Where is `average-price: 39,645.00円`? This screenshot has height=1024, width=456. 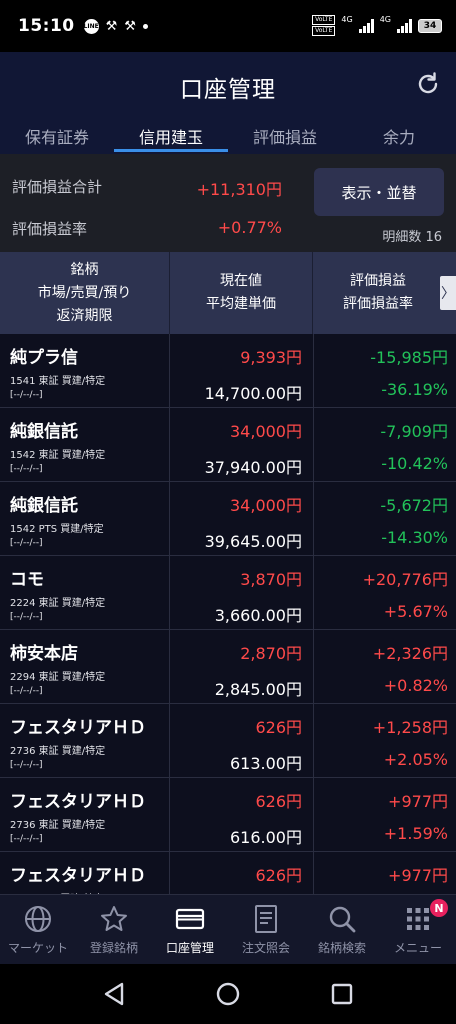 average-price: 39,645.00円 is located at coordinates (253, 541).